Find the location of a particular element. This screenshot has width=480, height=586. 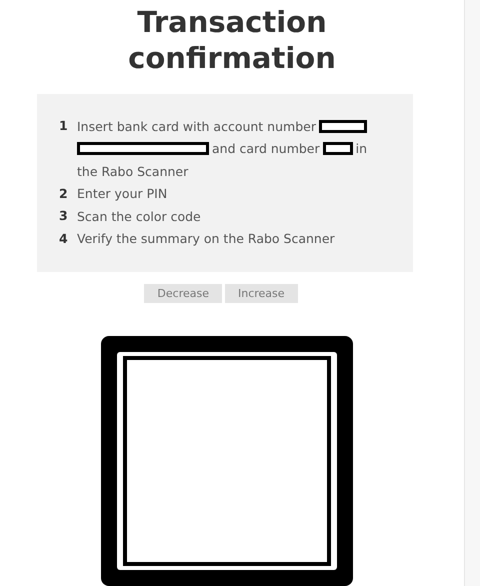

step-text: in is located at coordinates (362, 148).